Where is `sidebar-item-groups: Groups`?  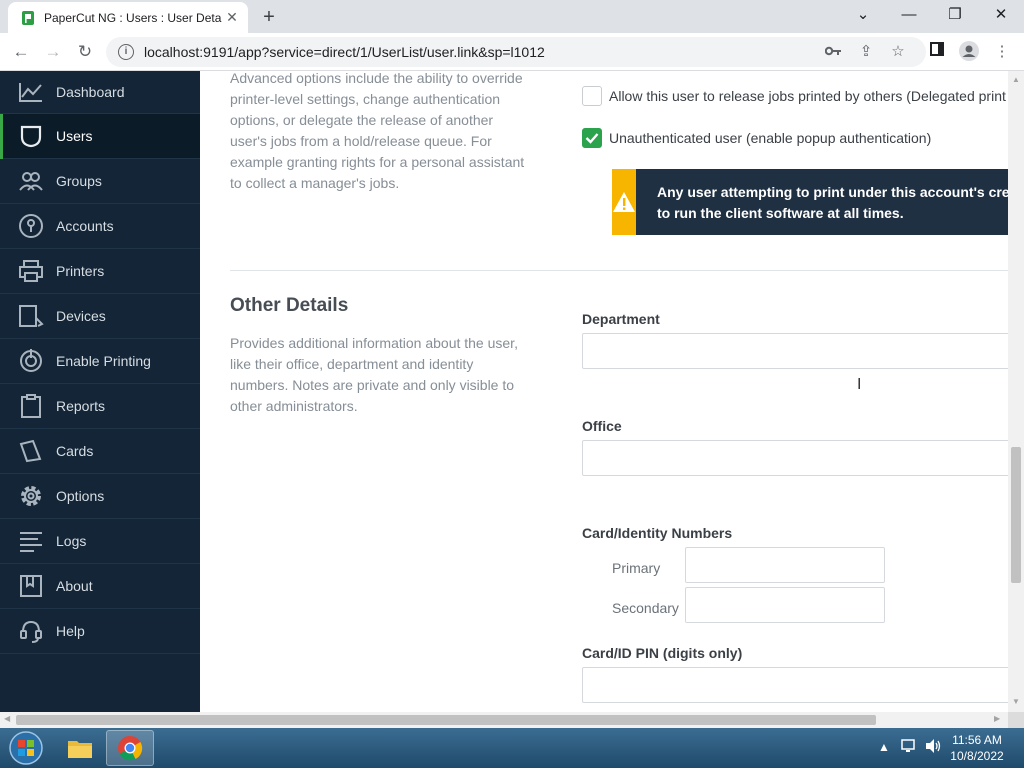 sidebar-item-groups: Groups is located at coordinates (100, 181).